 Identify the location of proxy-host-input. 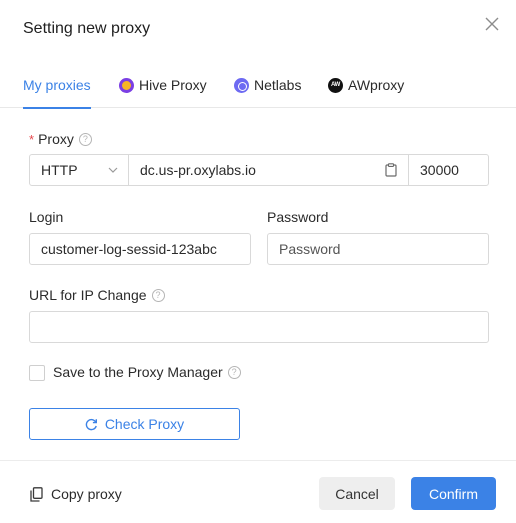
(268, 170).